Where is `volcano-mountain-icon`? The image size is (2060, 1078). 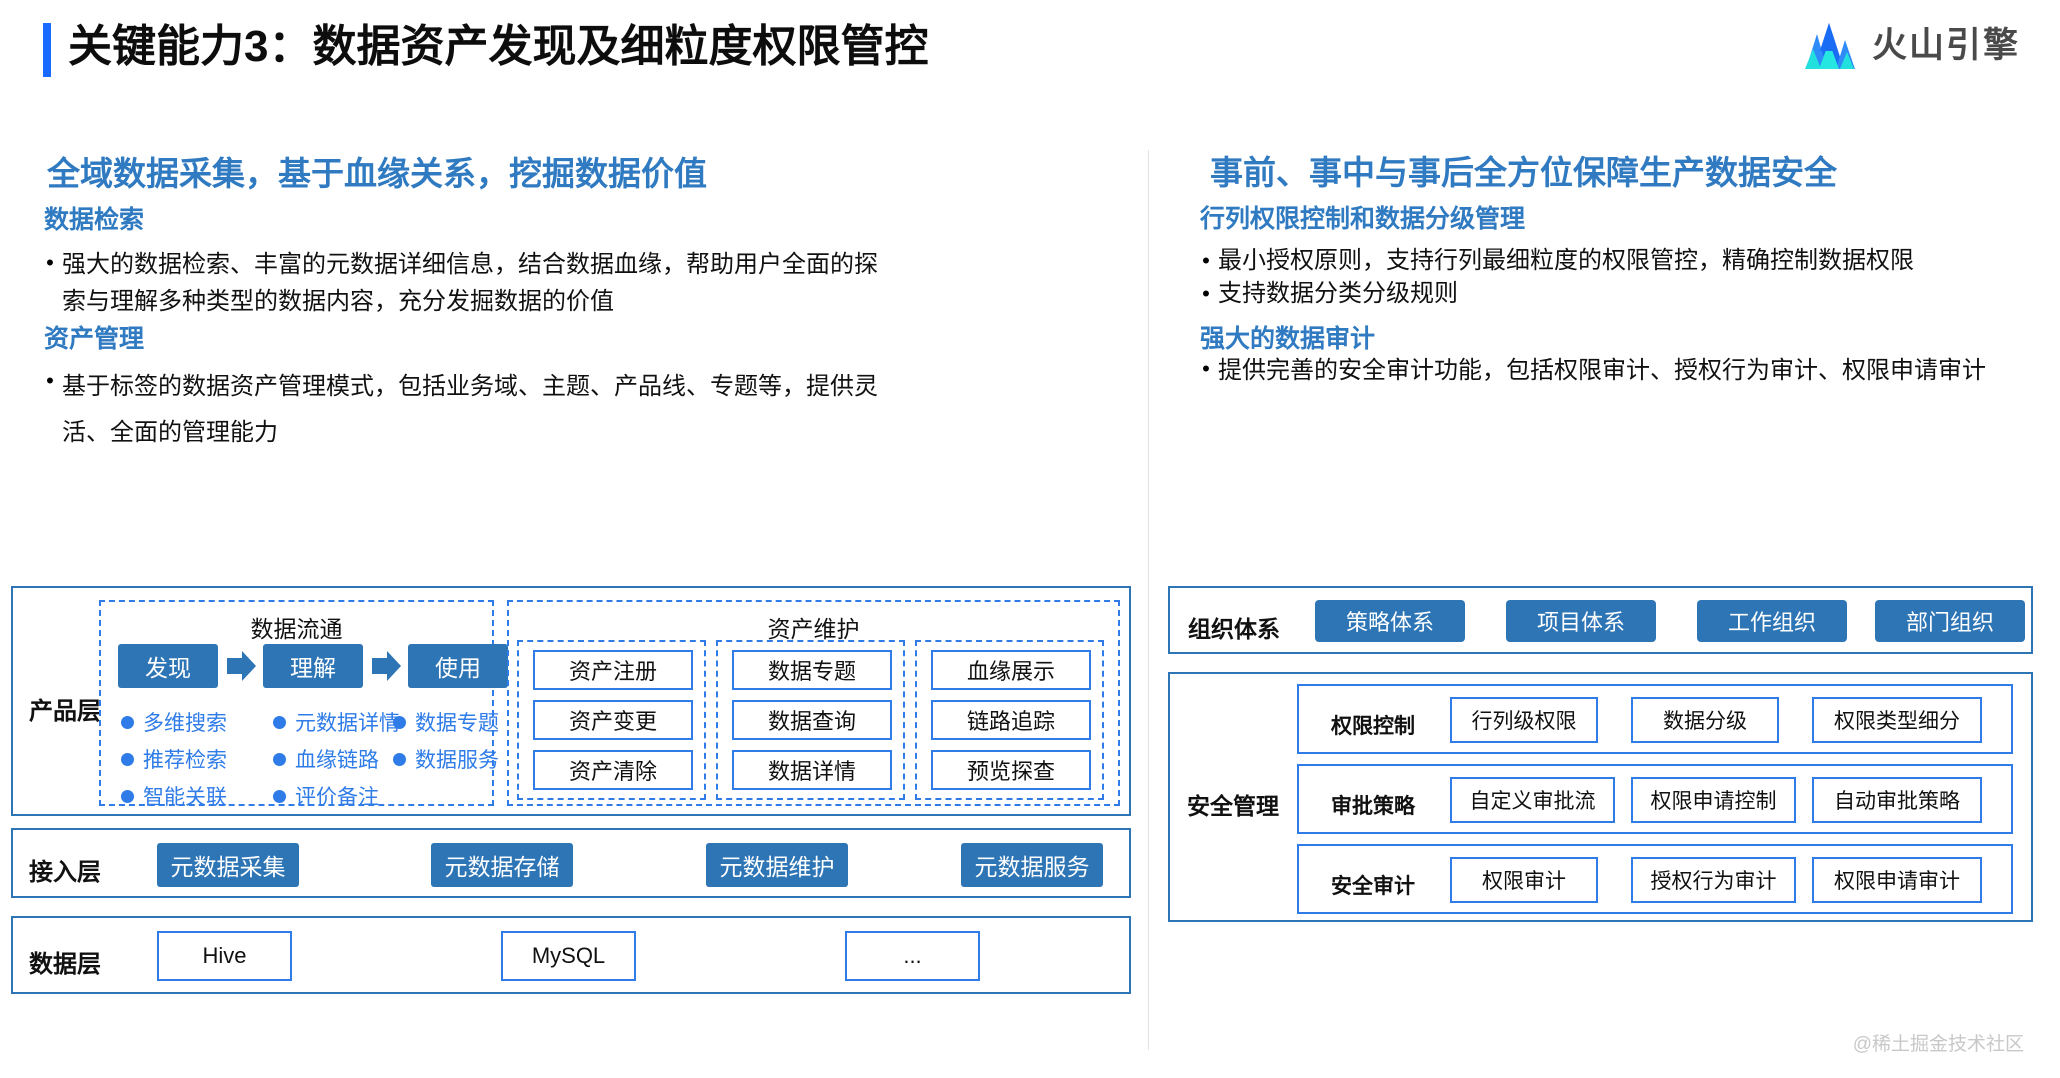 volcano-mountain-icon is located at coordinates (1829, 46).